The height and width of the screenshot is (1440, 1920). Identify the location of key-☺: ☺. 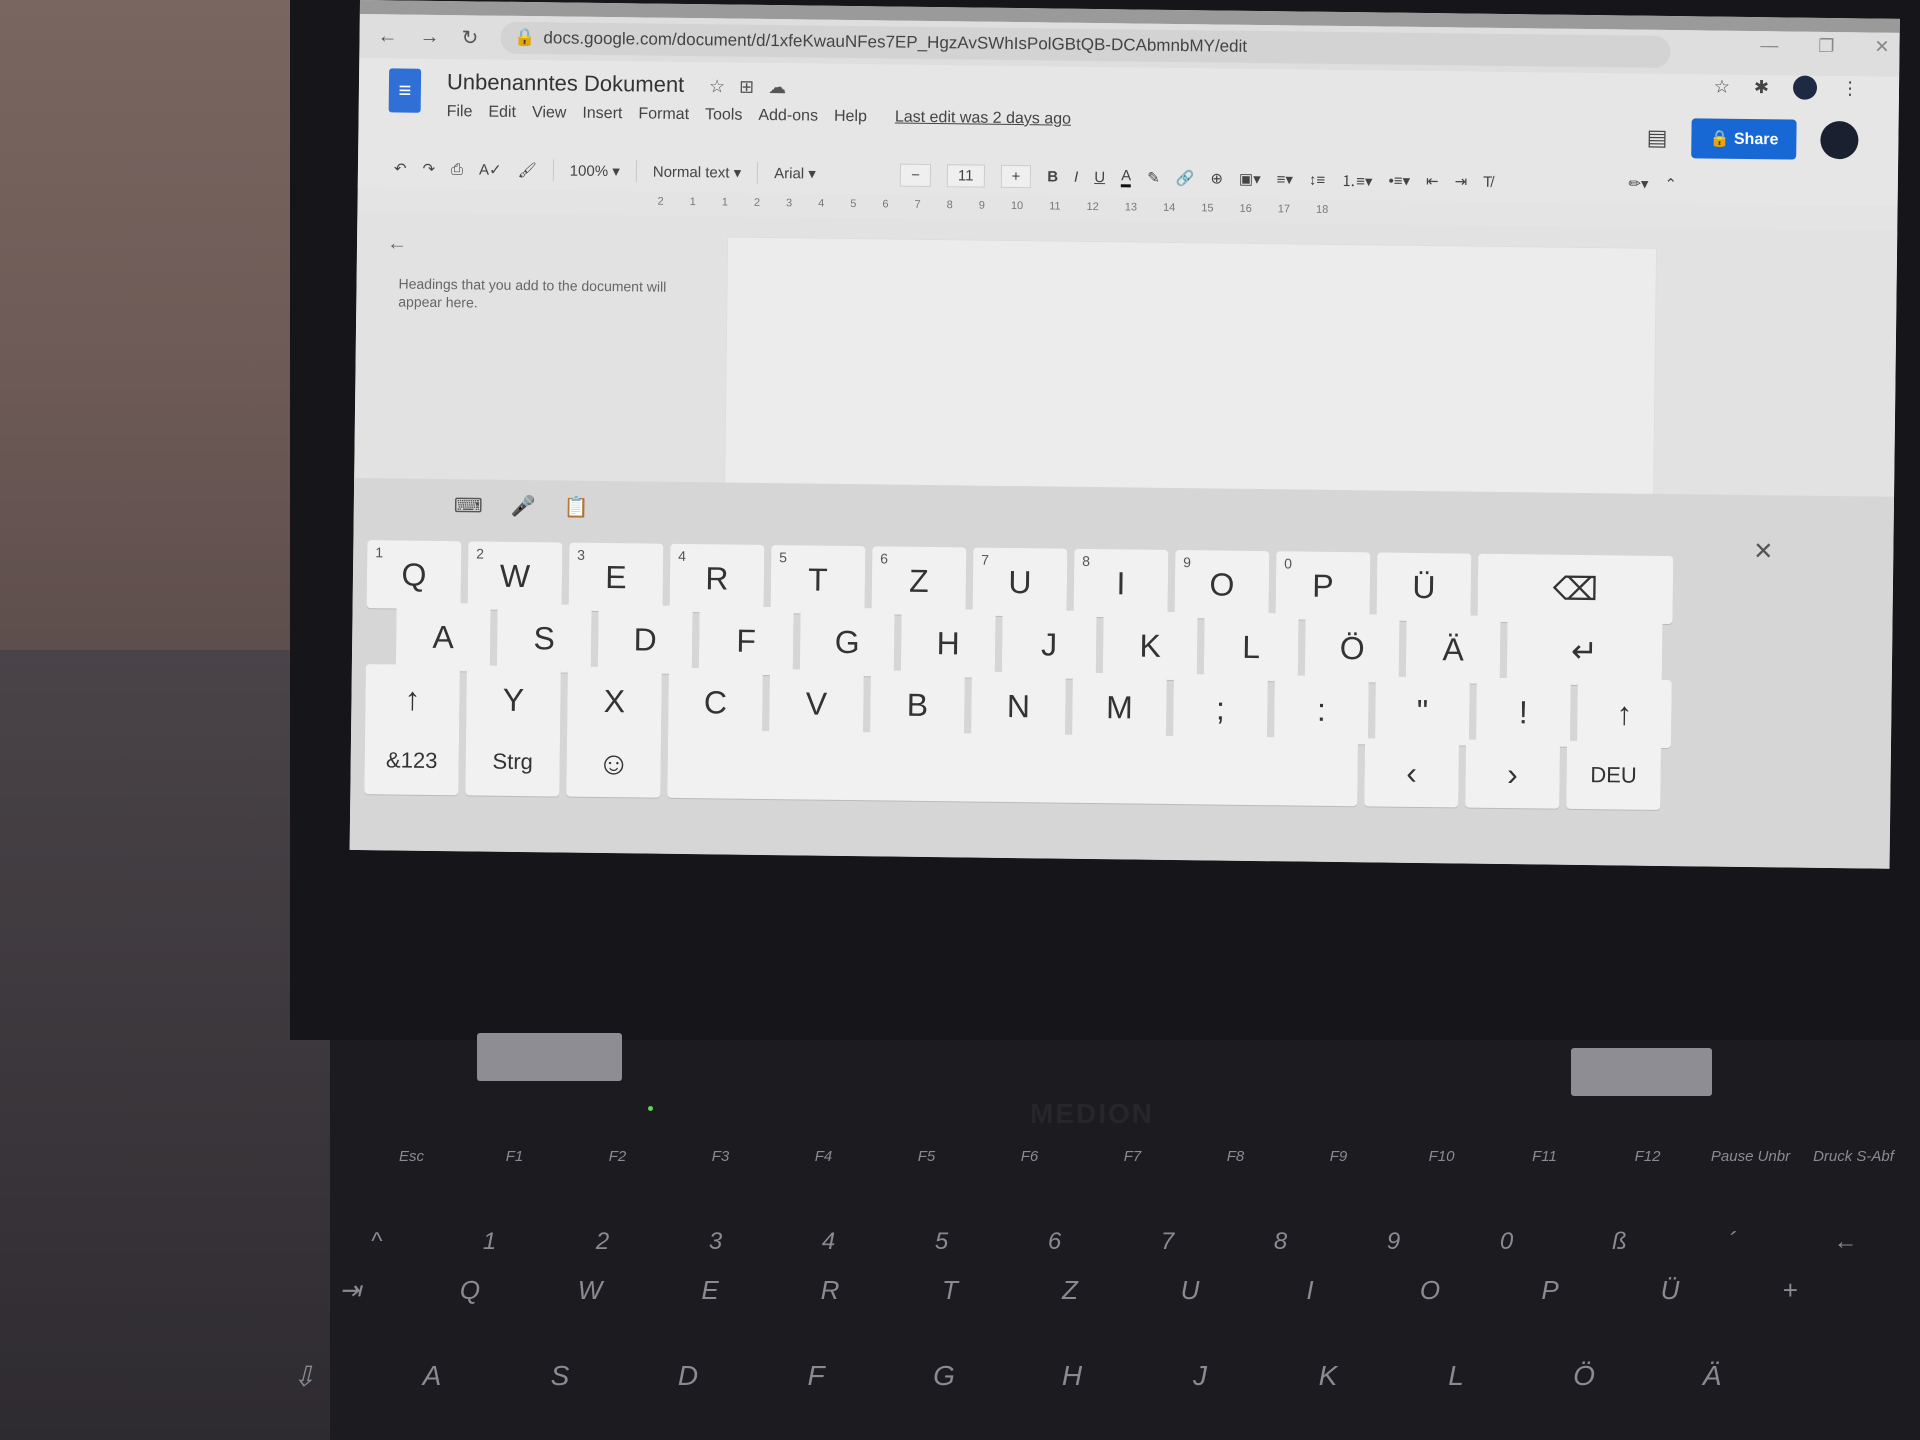
(614, 763).